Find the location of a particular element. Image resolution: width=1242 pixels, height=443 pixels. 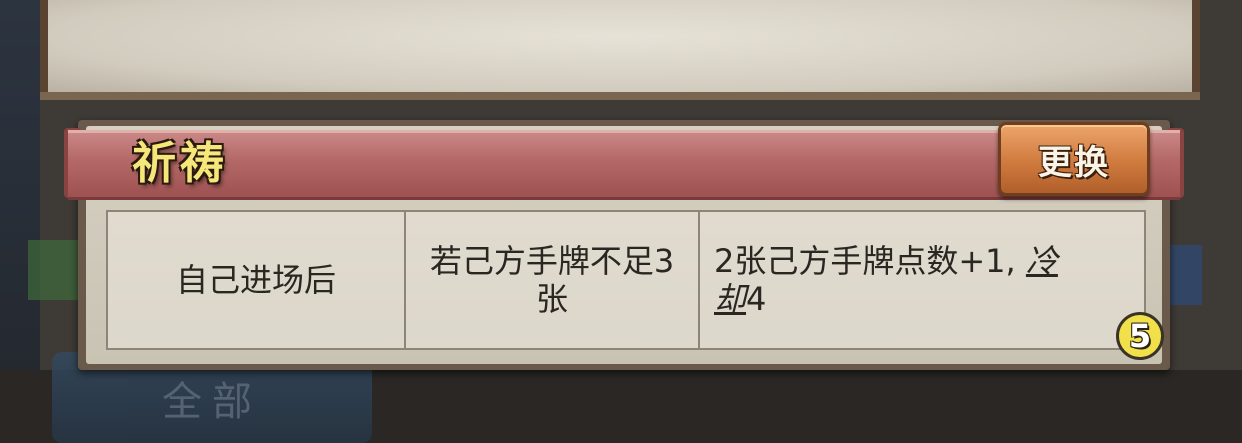

effect-condition-cell: 若己方手牌不足3张 is located at coordinates (553, 280).